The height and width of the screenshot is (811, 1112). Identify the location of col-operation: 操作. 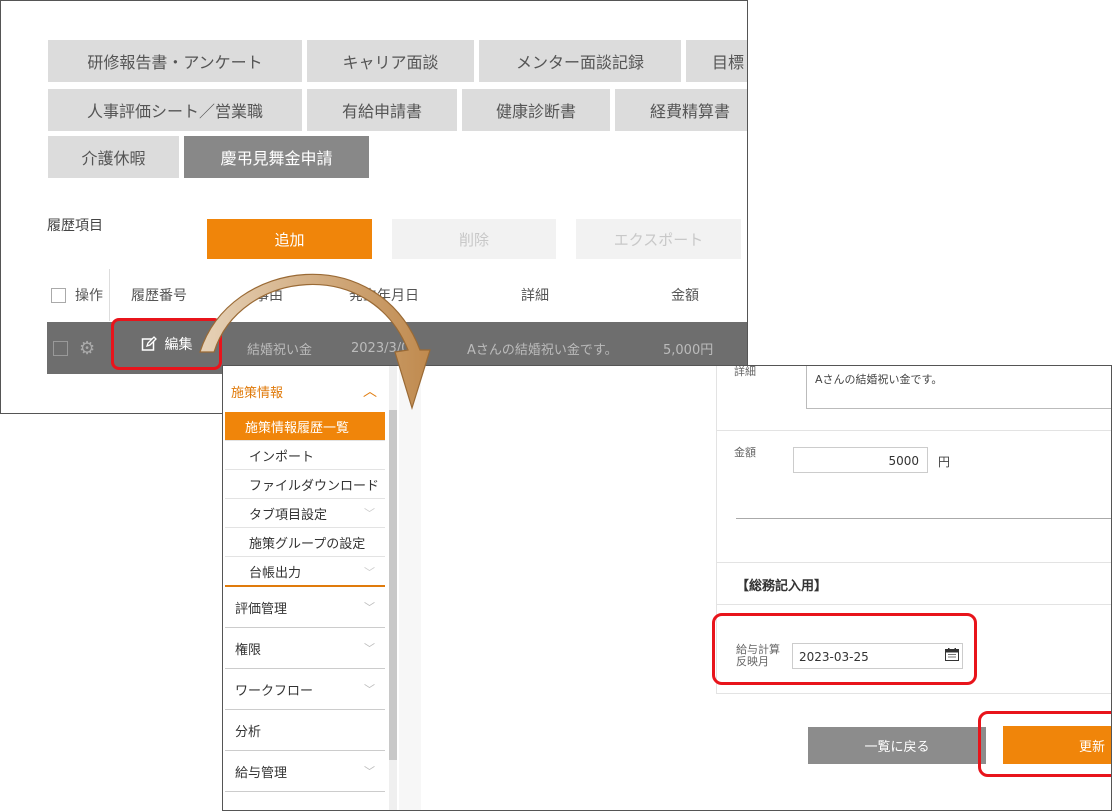
(89, 296).